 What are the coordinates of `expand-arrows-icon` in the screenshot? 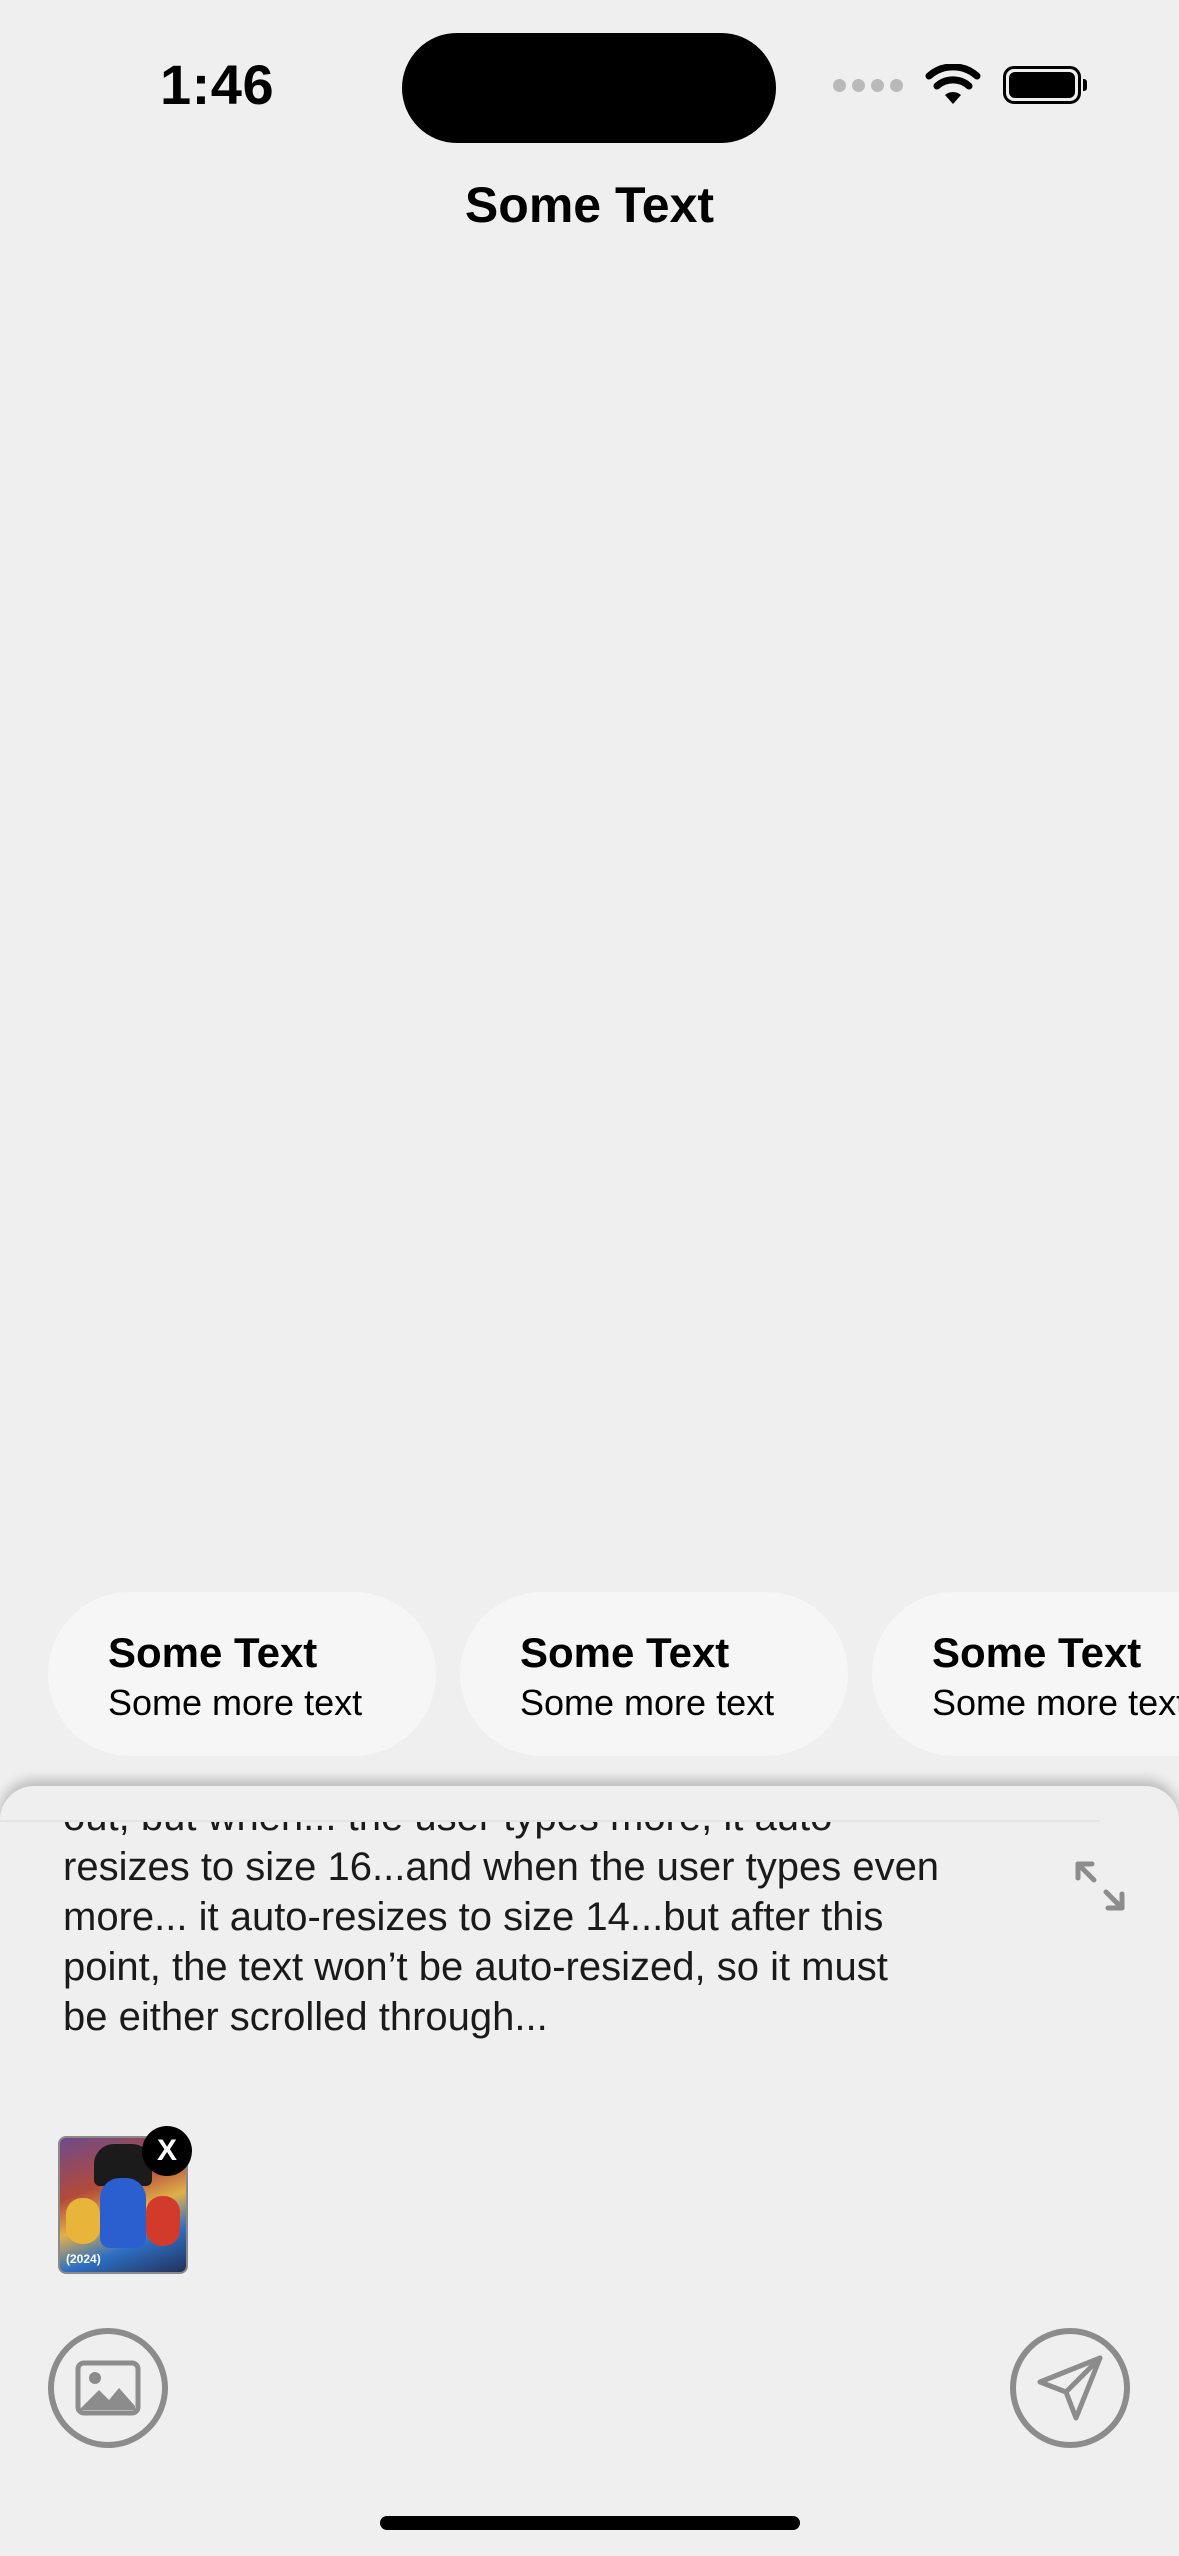 It's located at (1100, 1886).